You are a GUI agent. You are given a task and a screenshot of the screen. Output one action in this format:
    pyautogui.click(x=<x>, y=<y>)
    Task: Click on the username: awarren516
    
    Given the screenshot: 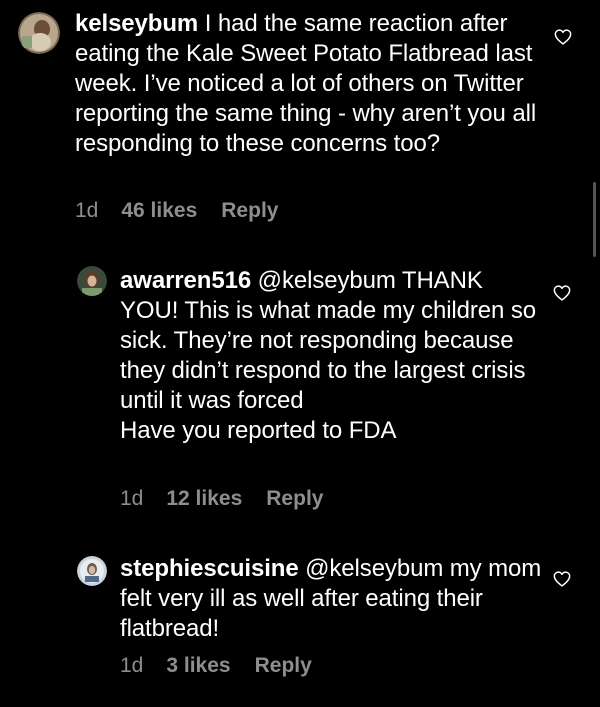 What is the action you would take?
    pyautogui.click(x=185, y=280)
    